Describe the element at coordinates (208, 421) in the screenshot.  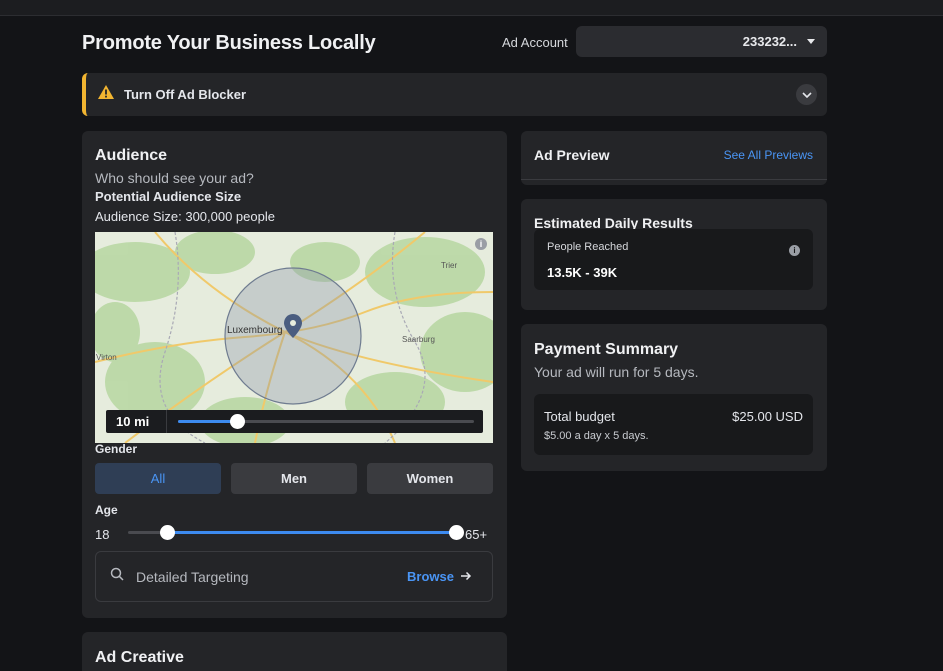
I see `radius-track-fill` at that location.